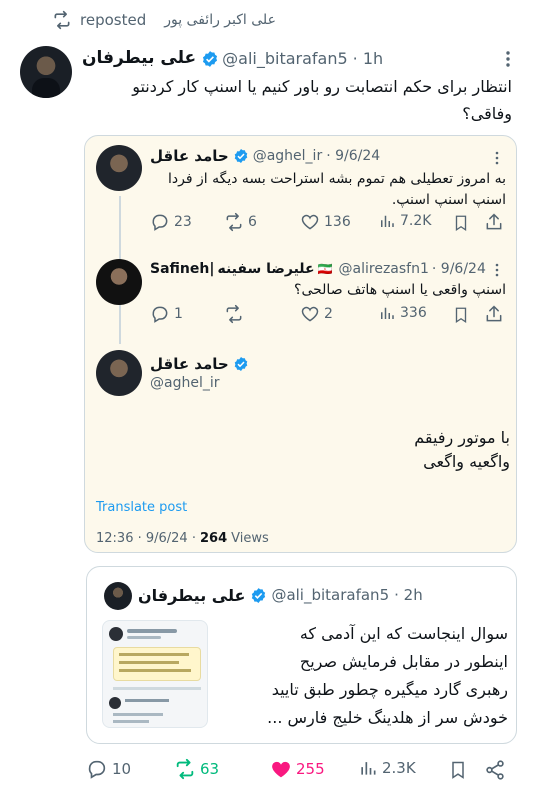  Describe the element at coordinates (113, 20) in the screenshot. I see `repost-label: reposted` at that location.